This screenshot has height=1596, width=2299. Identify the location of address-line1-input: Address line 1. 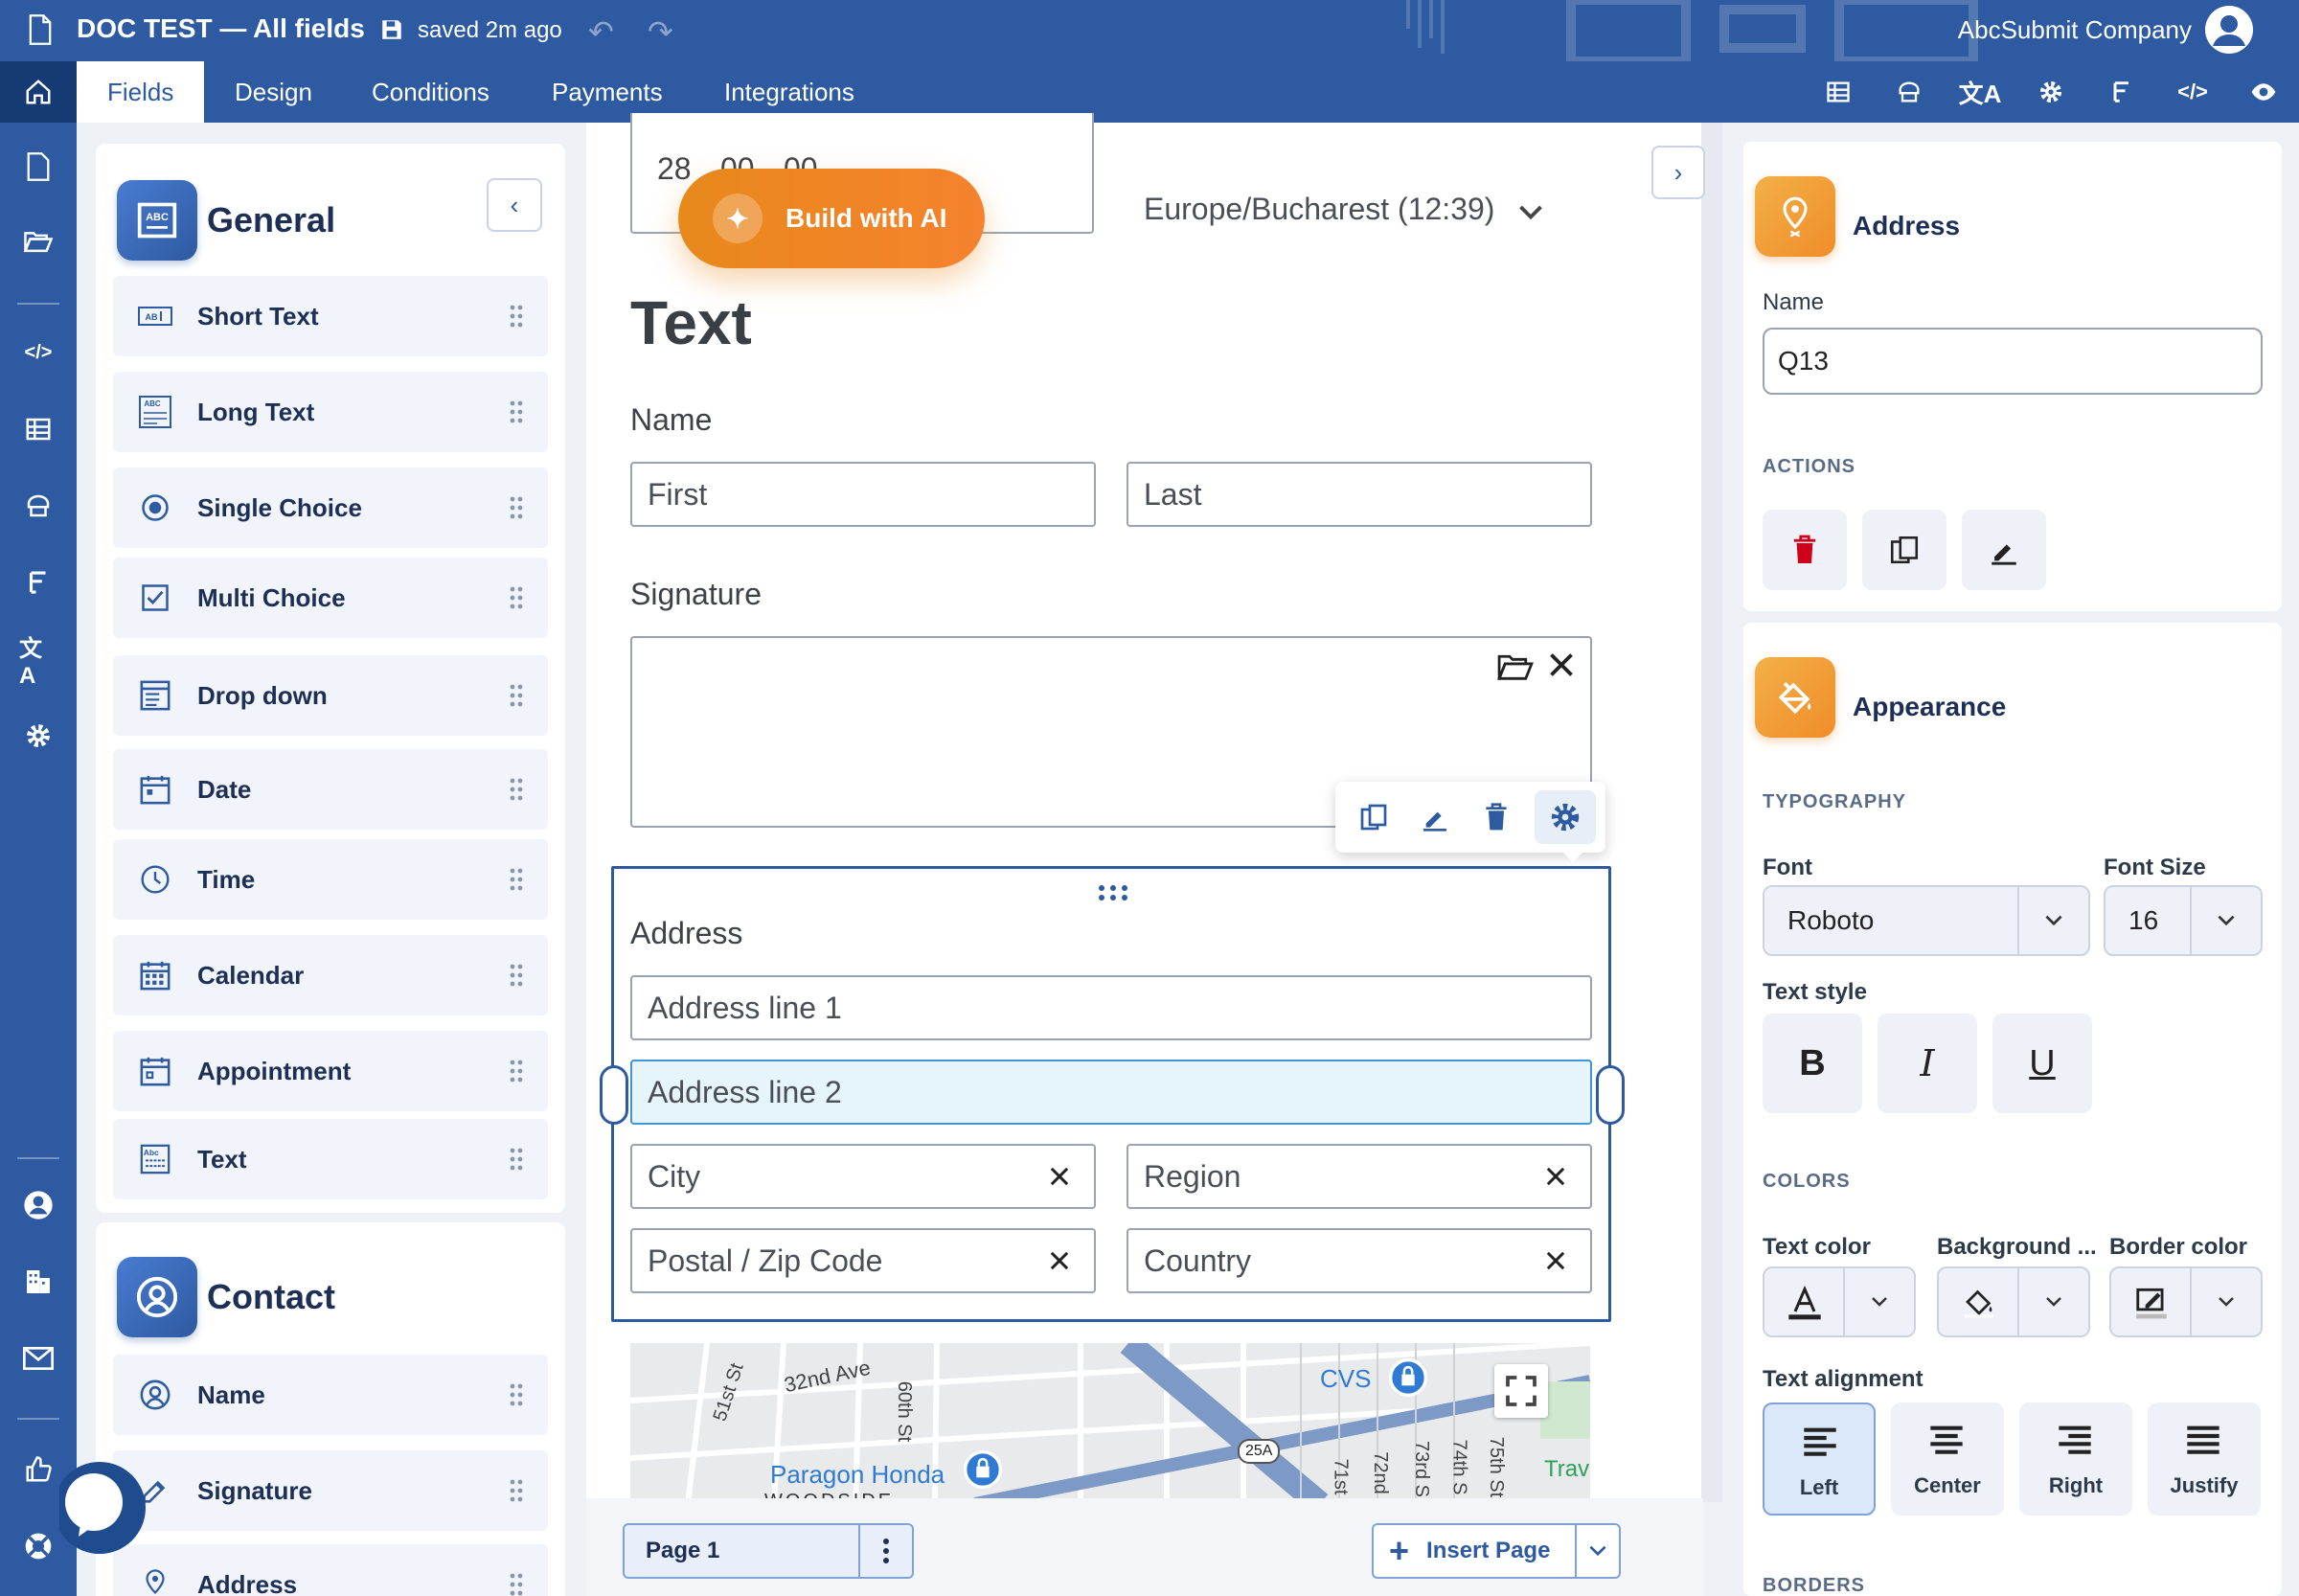
(1111, 1007).